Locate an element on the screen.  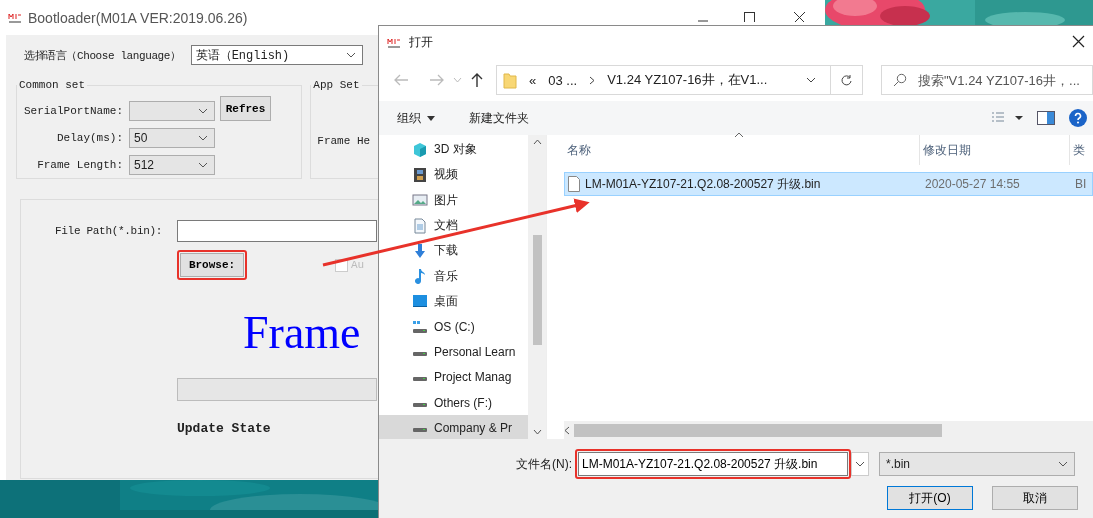
field-label: SerialPortName: is located at coordinates (73, 110).